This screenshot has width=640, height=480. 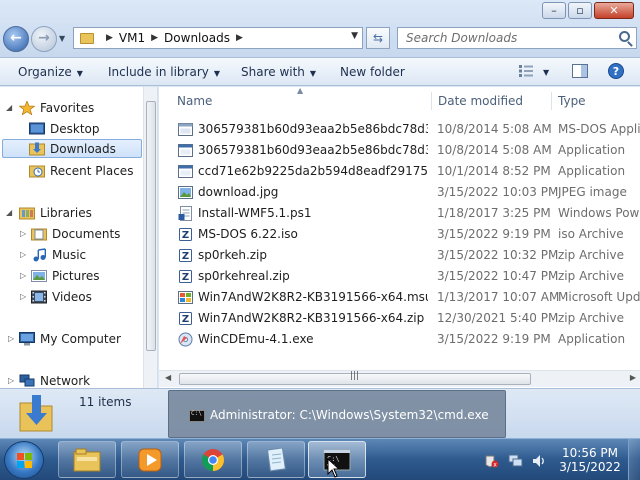 I want to click on notepad-icon, so click(x=276, y=460).